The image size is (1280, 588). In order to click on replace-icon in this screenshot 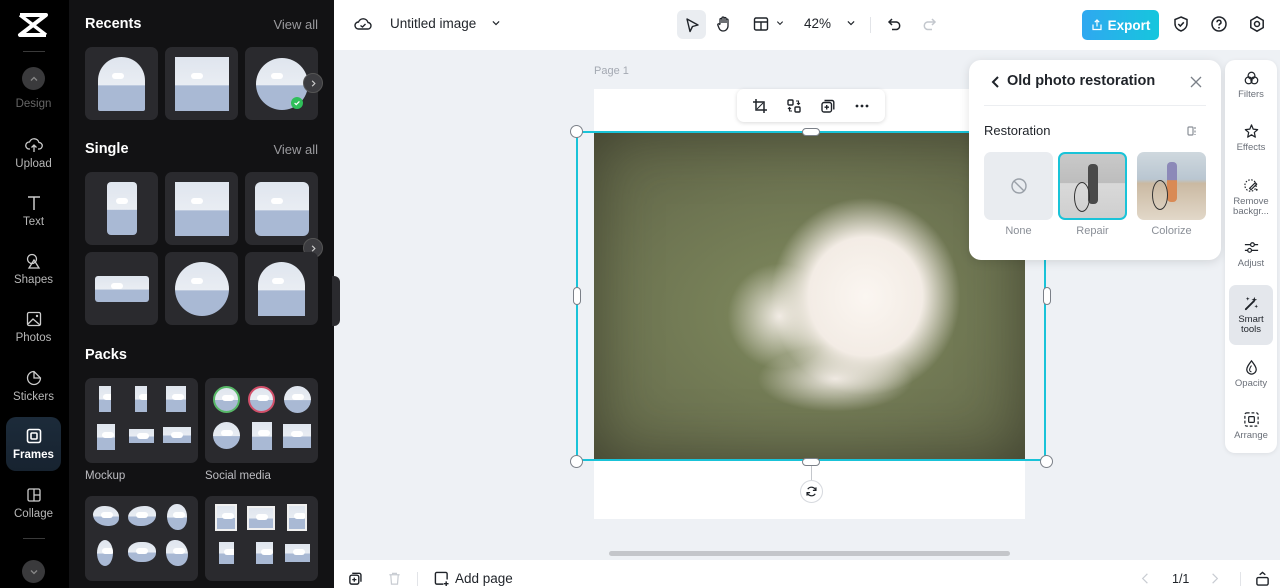, I will do `click(794, 105)`.